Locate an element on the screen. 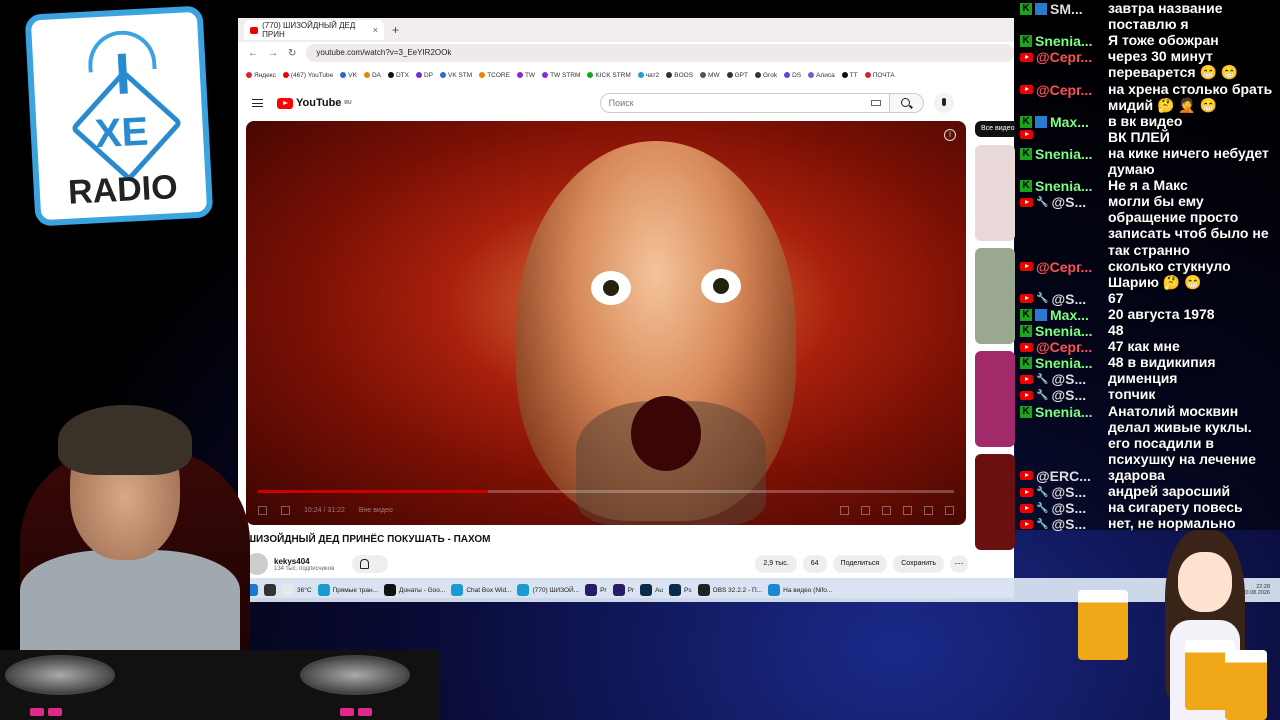 This screenshot has height=720, width=1280. subscriber-badge-icon is located at coordinates (1041, 121).